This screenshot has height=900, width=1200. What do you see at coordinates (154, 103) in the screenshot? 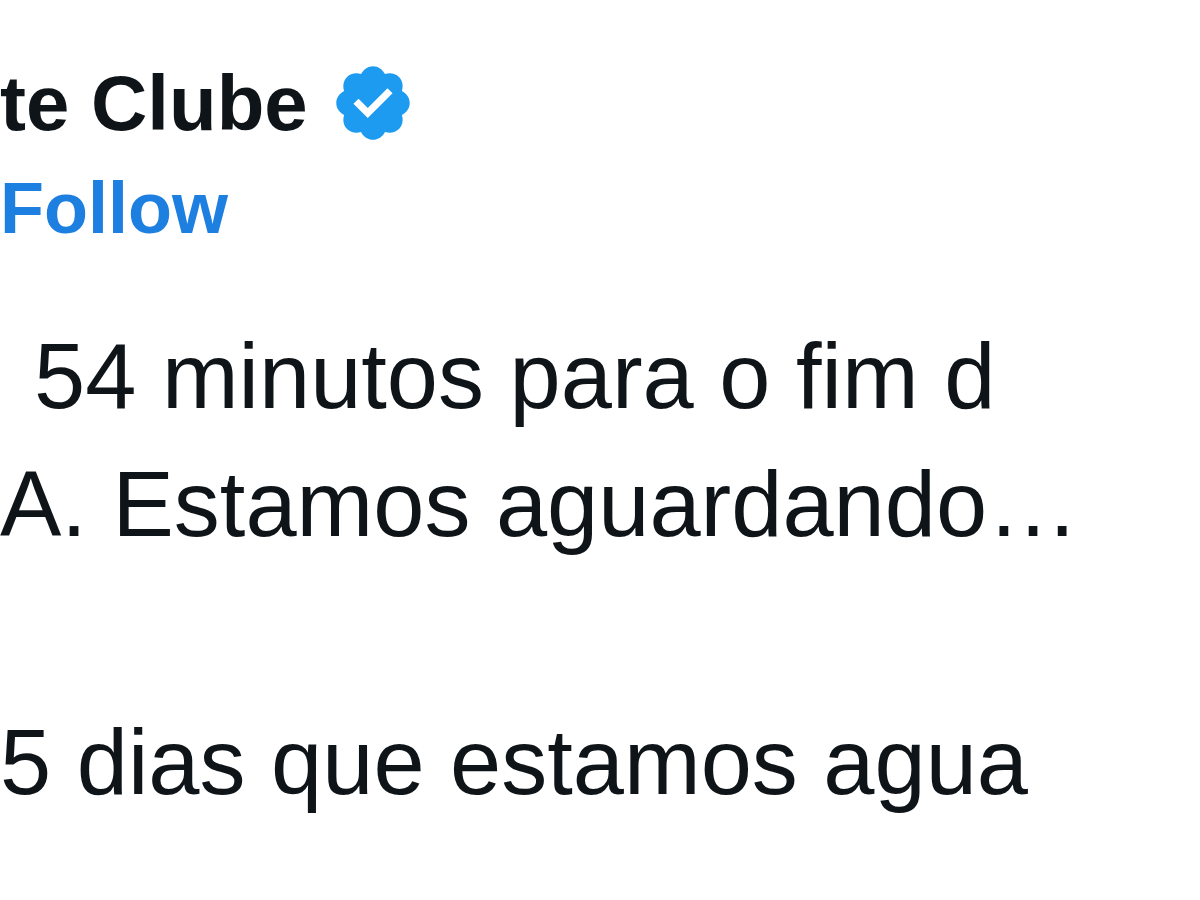
I see `account-name: te Clube` at bounding box center [154, 103].